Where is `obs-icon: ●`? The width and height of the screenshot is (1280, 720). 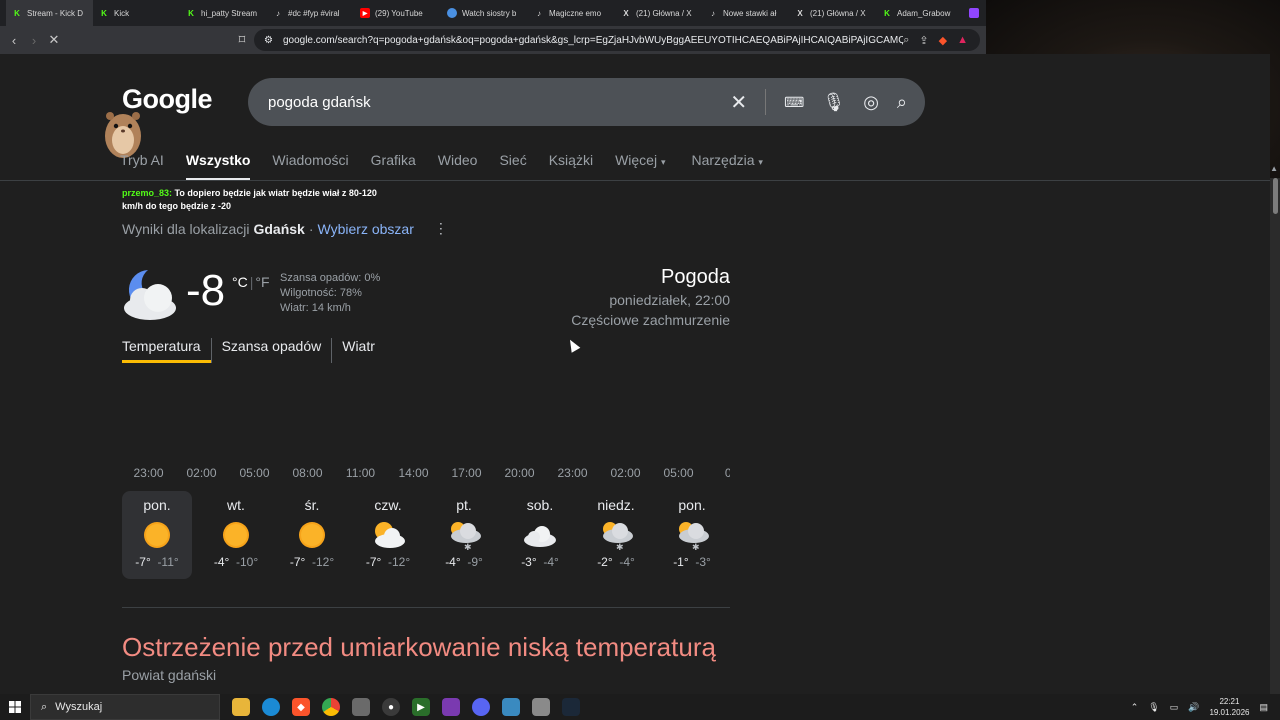
obs-icon: ● is located at coordinates (391, 707).